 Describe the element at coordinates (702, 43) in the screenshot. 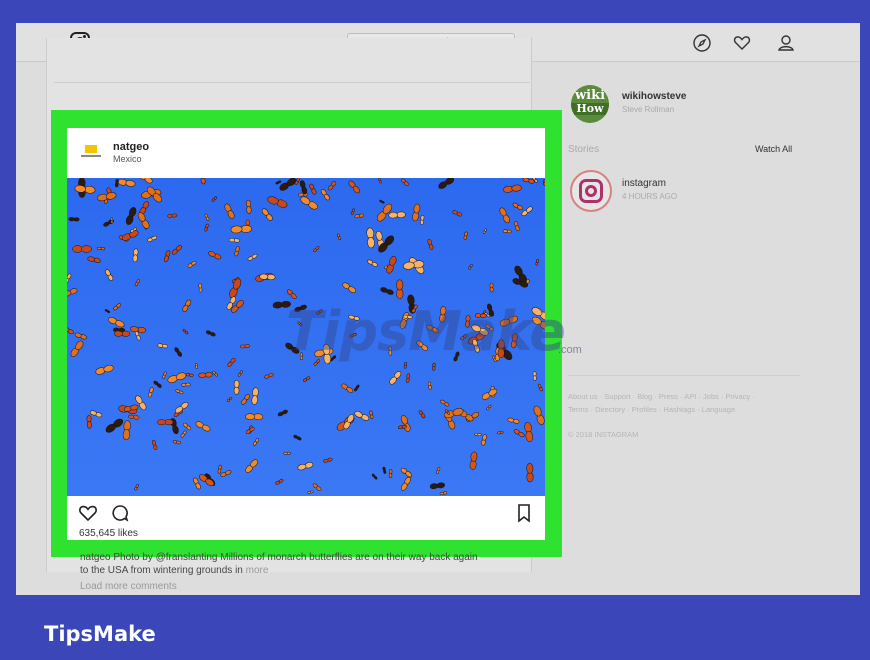

I see `compass-icon` at that location.